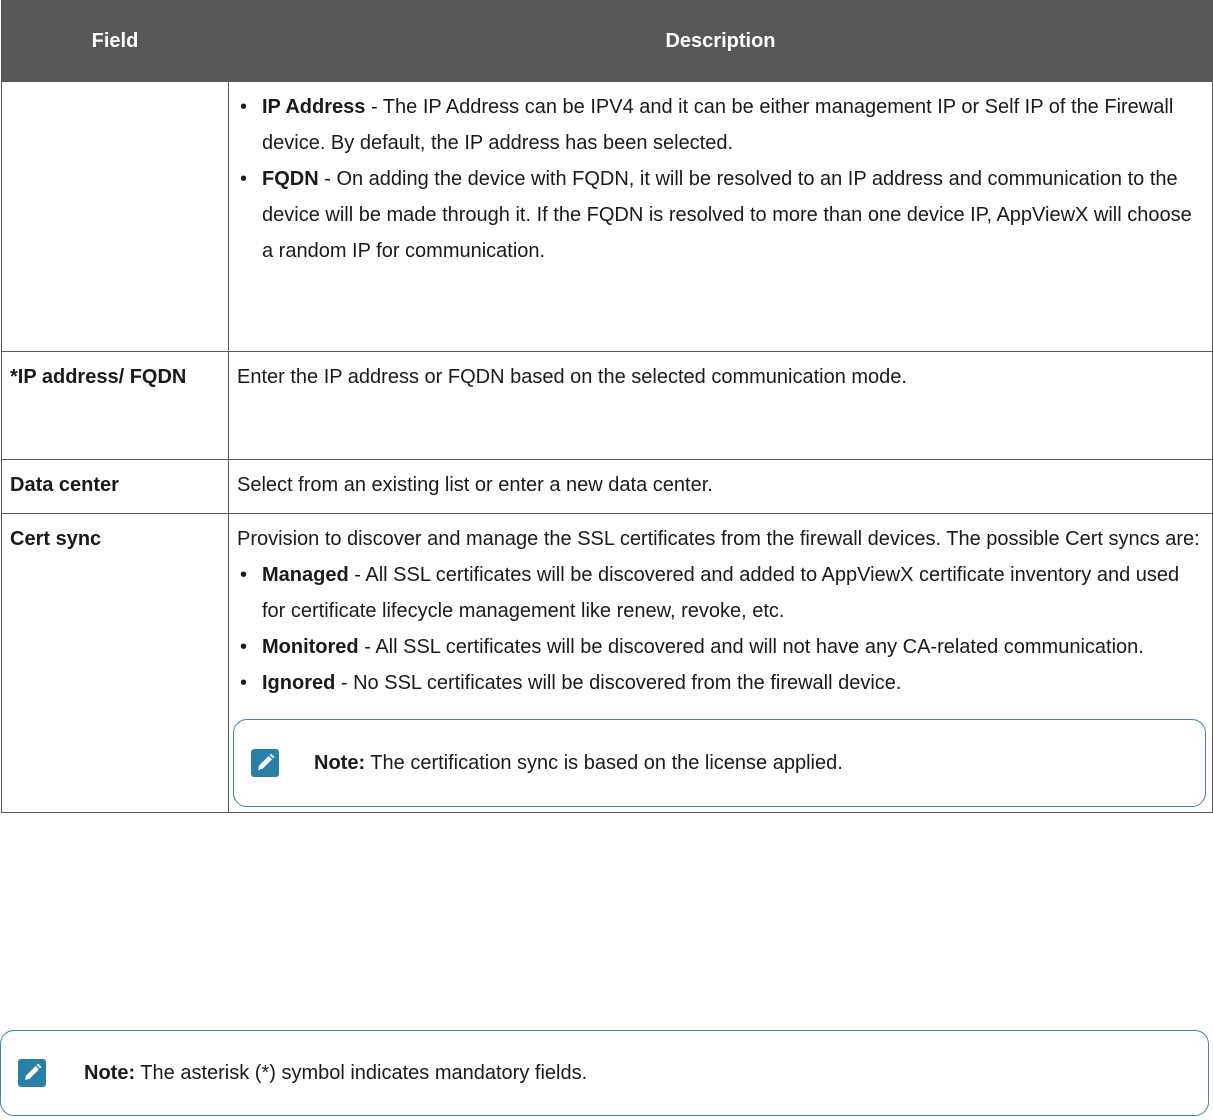  Describe the element at coordinates (115, 486) in the screenshot. I see `field-cell: Data center` at that location.